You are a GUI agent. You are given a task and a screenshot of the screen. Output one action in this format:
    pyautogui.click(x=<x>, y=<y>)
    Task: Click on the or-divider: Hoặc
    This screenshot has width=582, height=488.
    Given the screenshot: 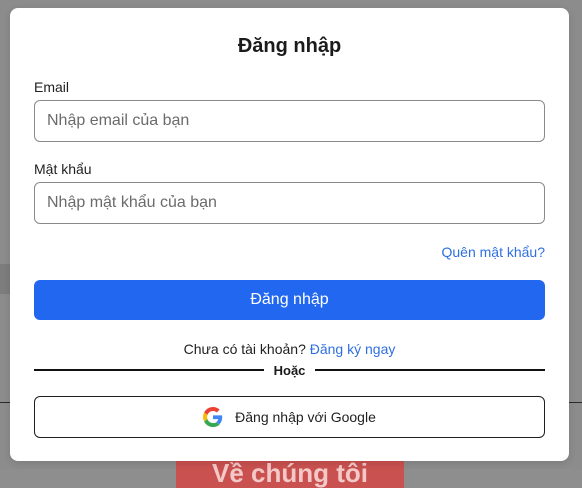 What is the action you would take?
    pyautogui.click(x=290, y=370)
    